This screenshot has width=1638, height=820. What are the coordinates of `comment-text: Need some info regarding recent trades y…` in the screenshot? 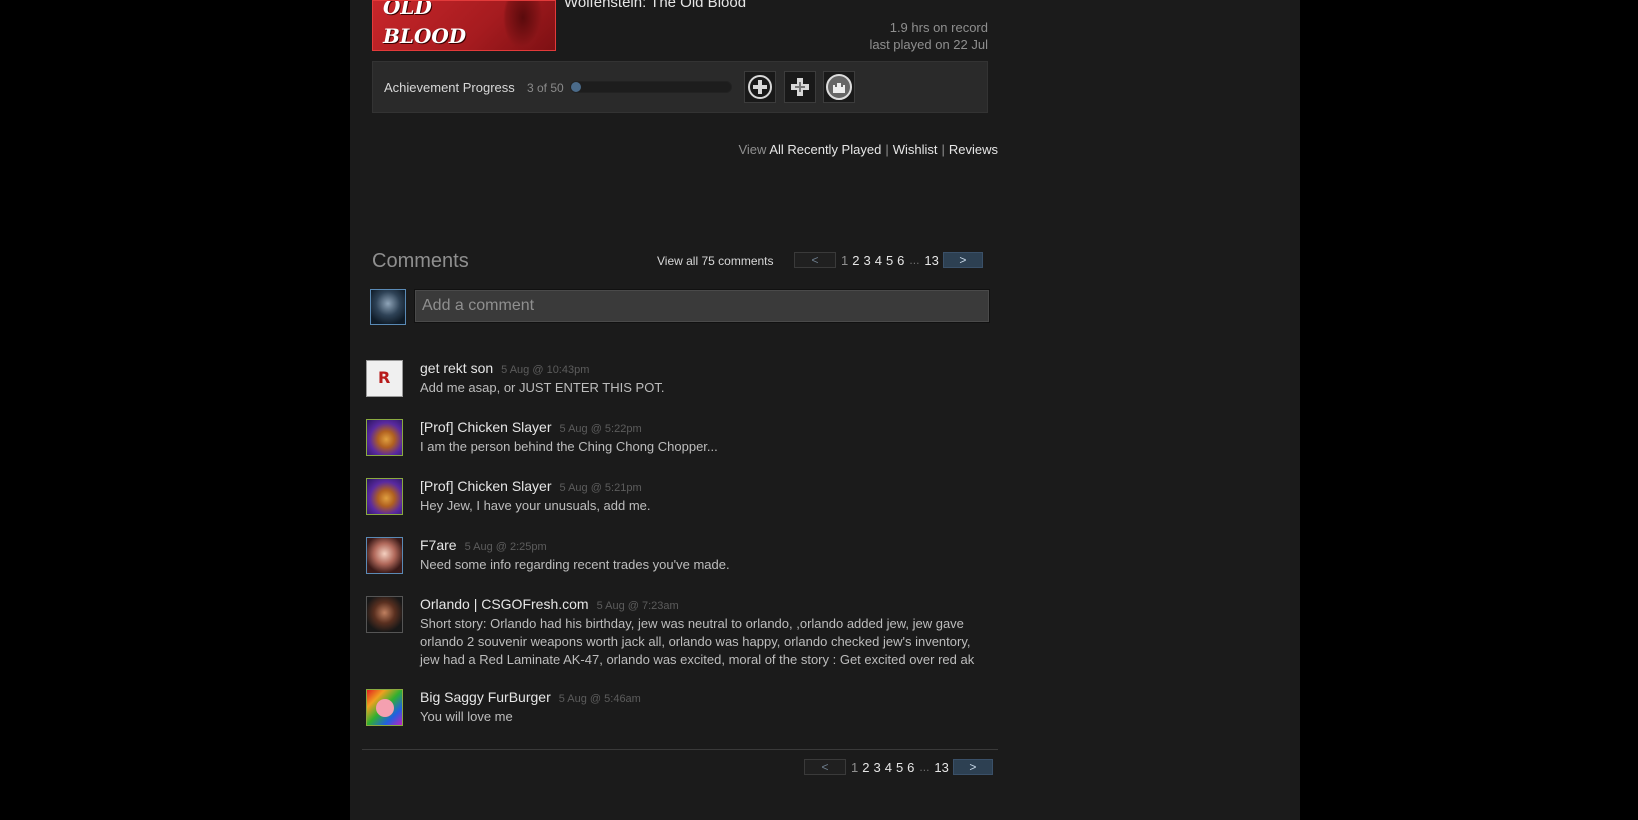 It's located at (575, 564).